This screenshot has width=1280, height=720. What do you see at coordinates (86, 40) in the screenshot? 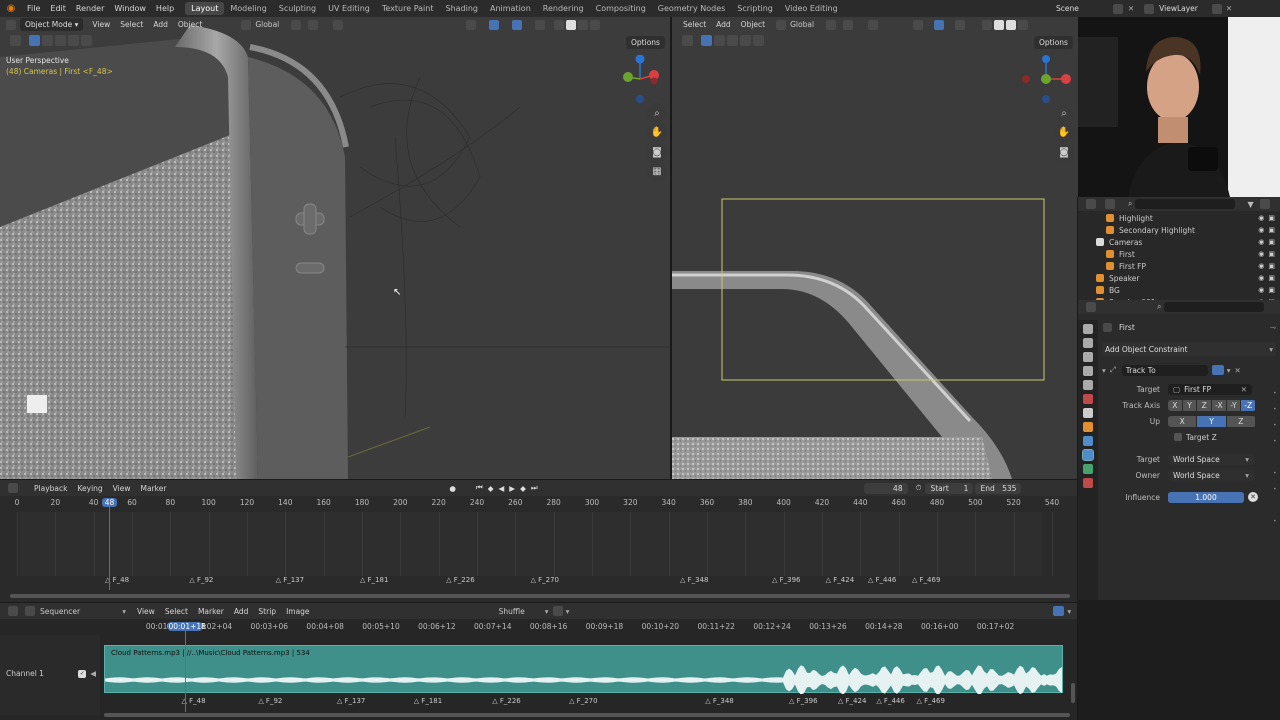
I see `select-mode-intersect-icon` at bounding box center [86, 40].